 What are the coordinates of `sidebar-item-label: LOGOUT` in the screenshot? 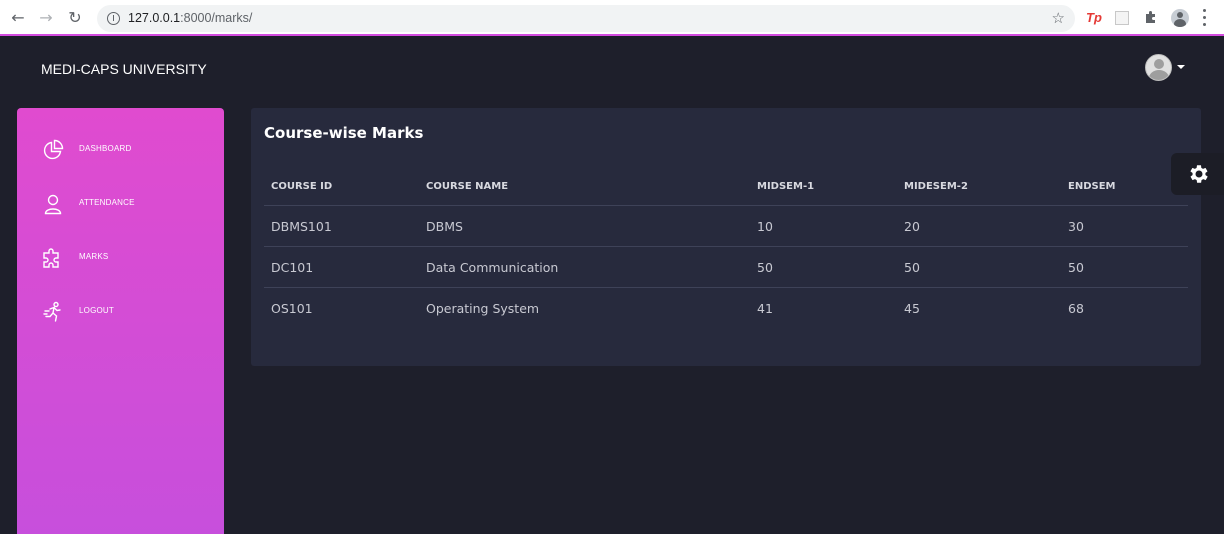 It's located at (96, 310).